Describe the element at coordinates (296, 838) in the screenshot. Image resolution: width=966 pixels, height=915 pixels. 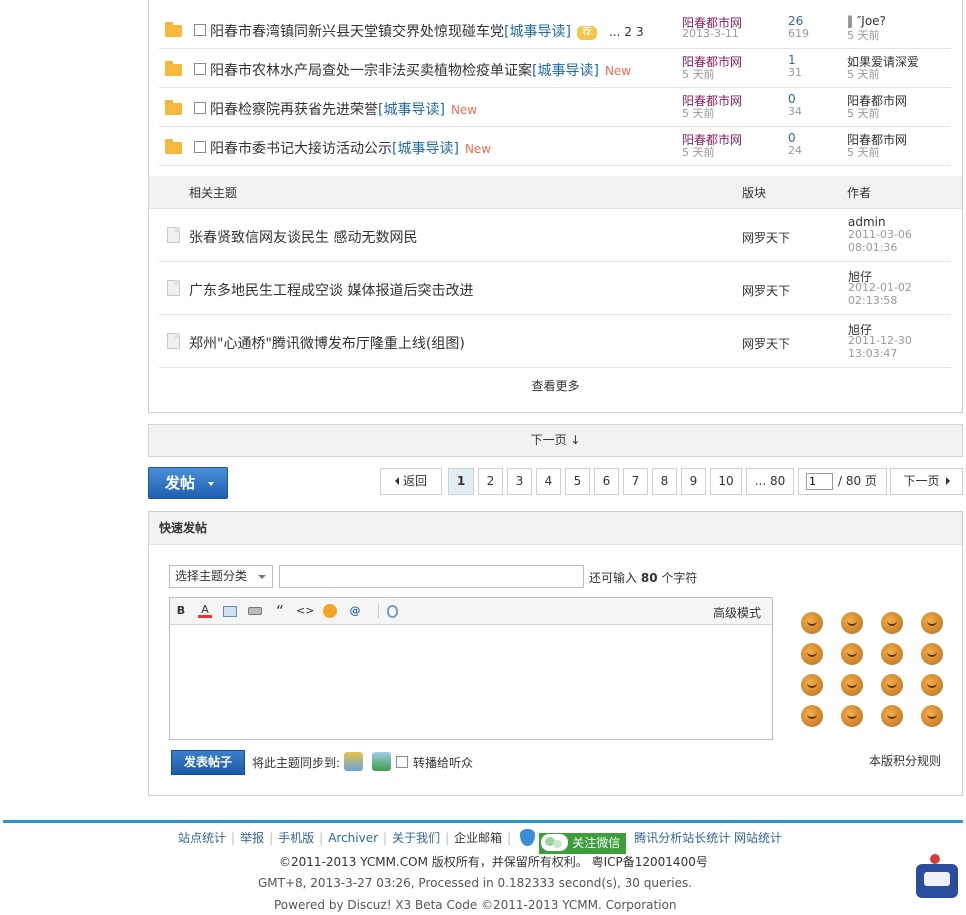
I see `footer-link-mobile: 手机版` at that location.